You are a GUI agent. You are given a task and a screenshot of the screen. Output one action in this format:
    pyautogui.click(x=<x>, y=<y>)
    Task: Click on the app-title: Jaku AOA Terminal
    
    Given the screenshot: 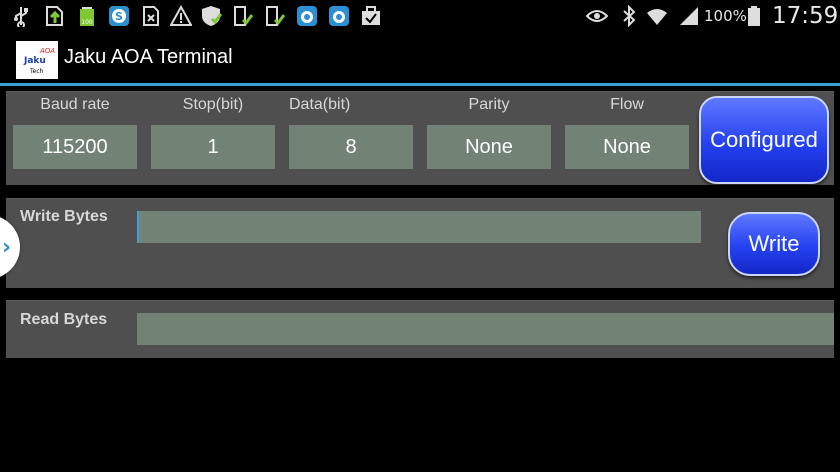 What is the action you would take?
    pyautogui.click(x=148, y=57)
    